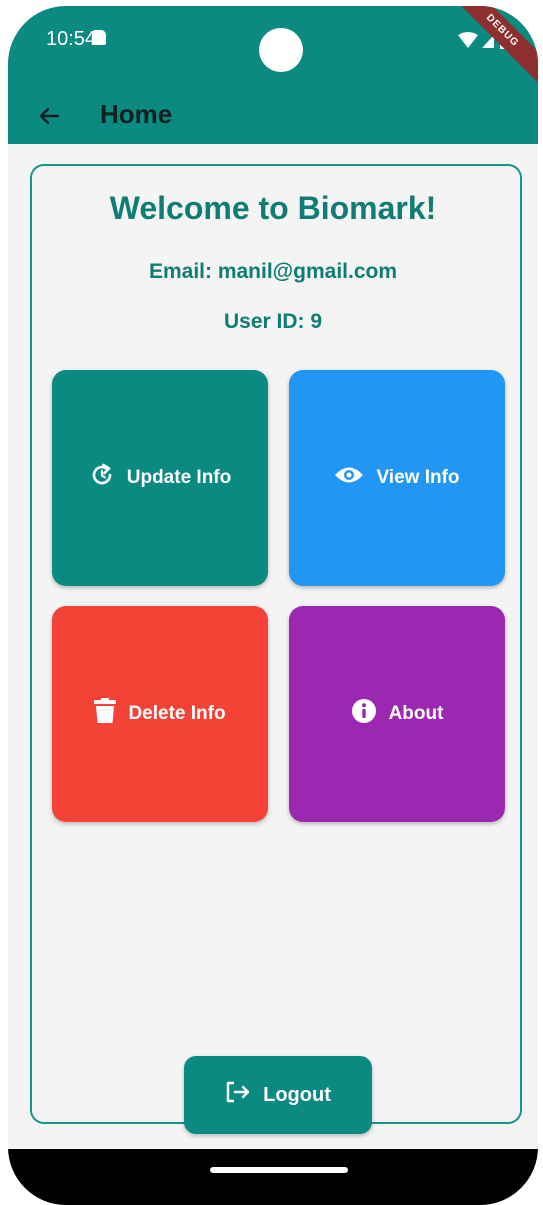 The height and width of the screenshot is (1205, 543). I want to click on view-info-label: View Info, so click(418, 477).